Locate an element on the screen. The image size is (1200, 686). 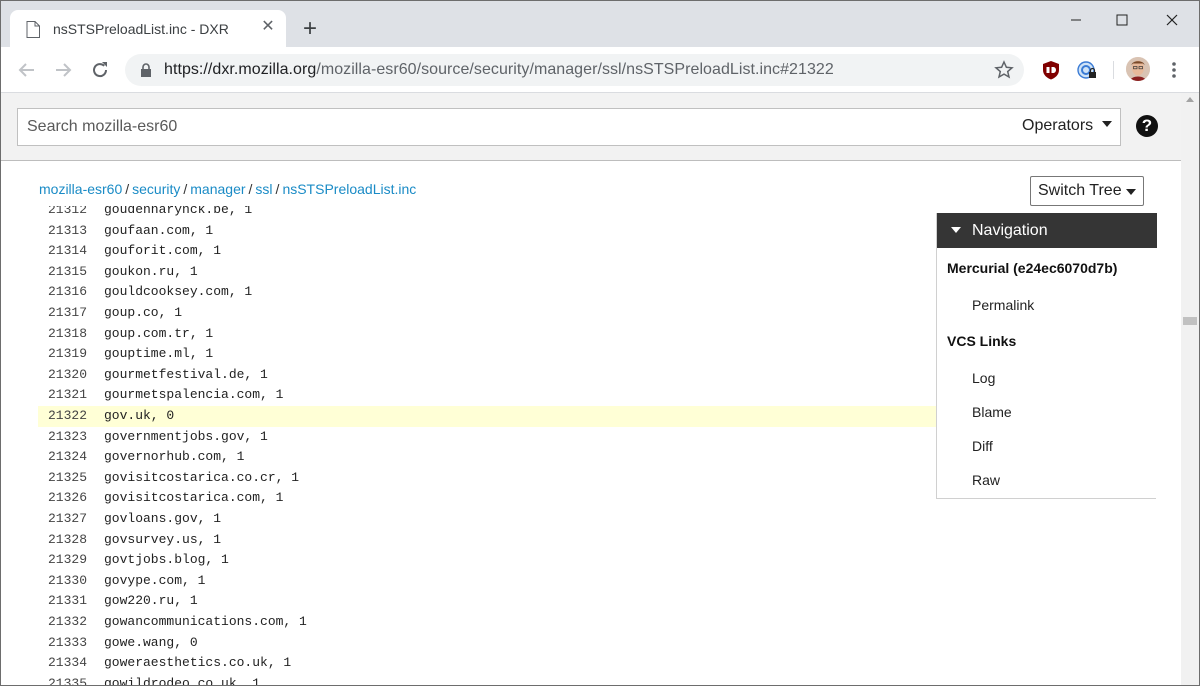
nav-link-permalink: Permalink is located at coordinates (1003, 305).